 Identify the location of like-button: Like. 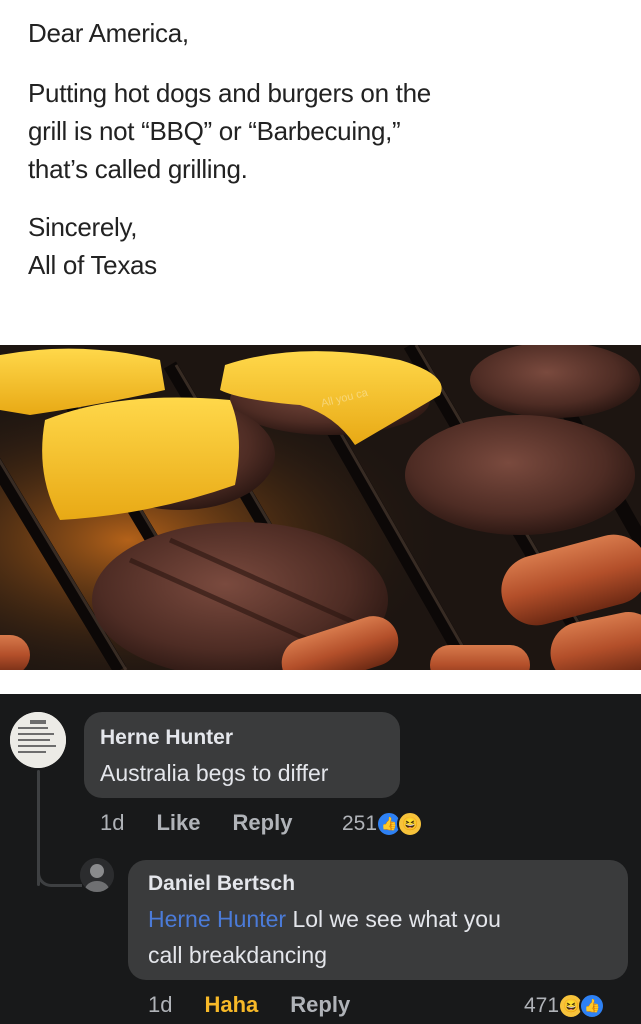
(178, 823).